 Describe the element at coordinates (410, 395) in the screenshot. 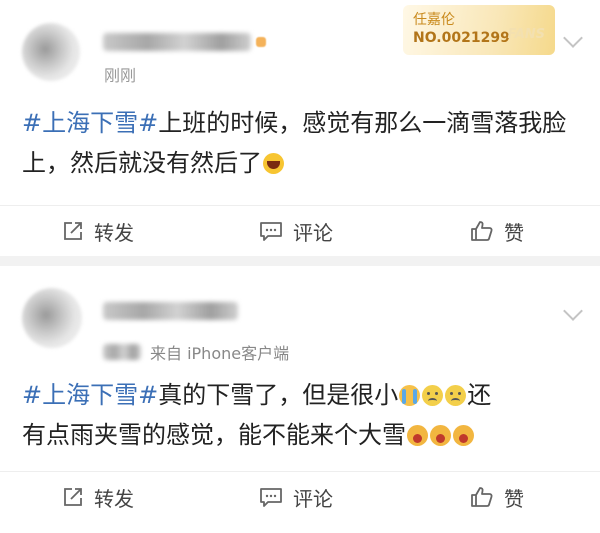

I see `crying-emoji-icon` at that location.